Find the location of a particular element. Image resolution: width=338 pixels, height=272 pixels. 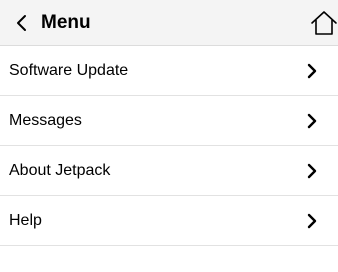

menu-item-label: Messages is located at coordinates (45, 120).